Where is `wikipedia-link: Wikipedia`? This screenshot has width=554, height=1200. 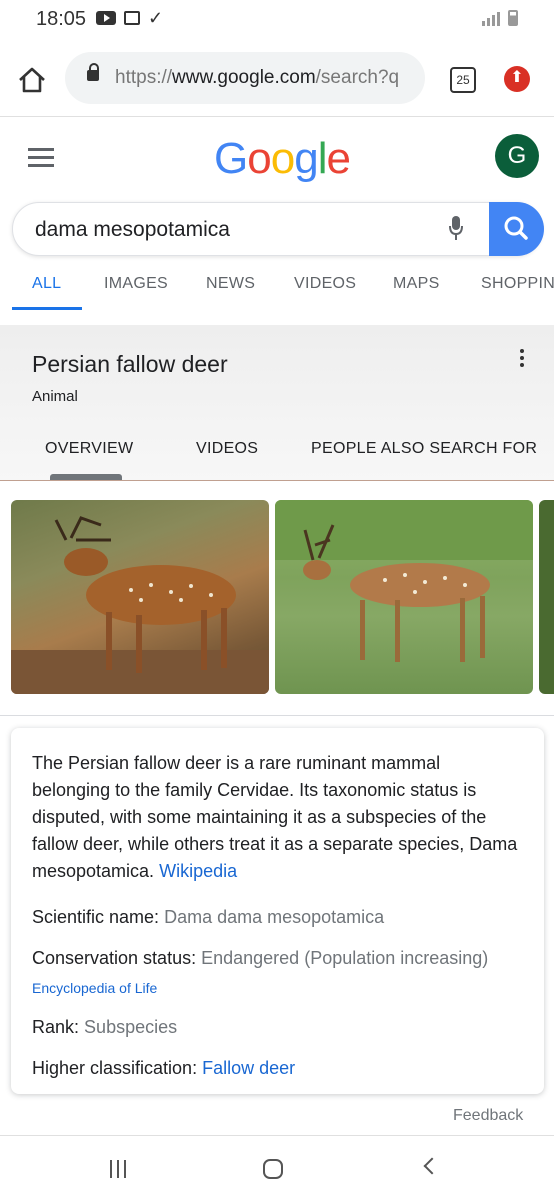
wikipedia-link: Wikipedia is located at coordinates (198, 871).